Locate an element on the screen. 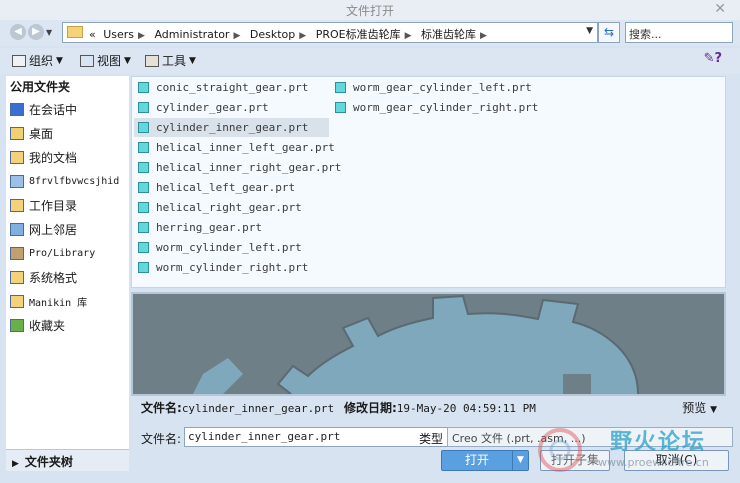 This screenshot has width=740, height=483. file-item: worm_gear_cylinder_left.prt is located at coordinates (431, 87).